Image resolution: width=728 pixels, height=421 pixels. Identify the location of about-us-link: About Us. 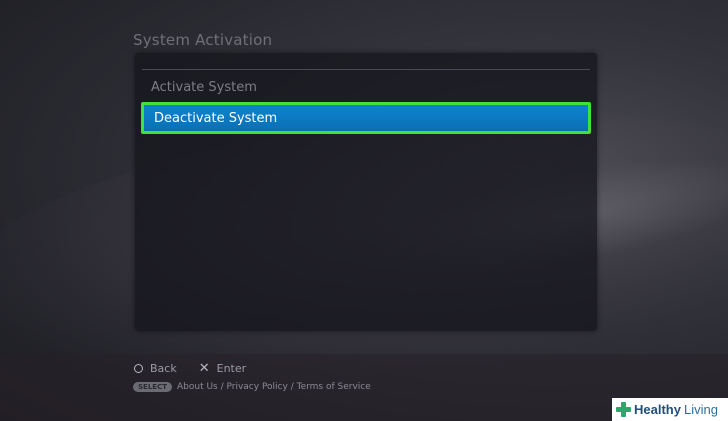
(197, 387).